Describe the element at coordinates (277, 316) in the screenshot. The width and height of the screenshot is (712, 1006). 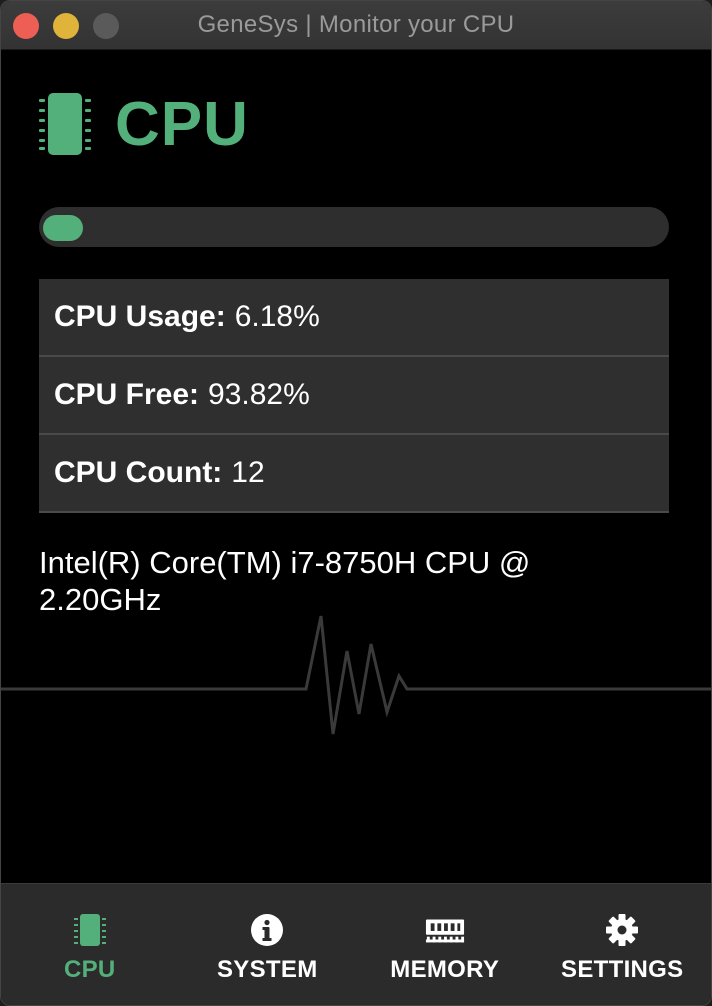
I see `stat-value: 6.18%` at that location.